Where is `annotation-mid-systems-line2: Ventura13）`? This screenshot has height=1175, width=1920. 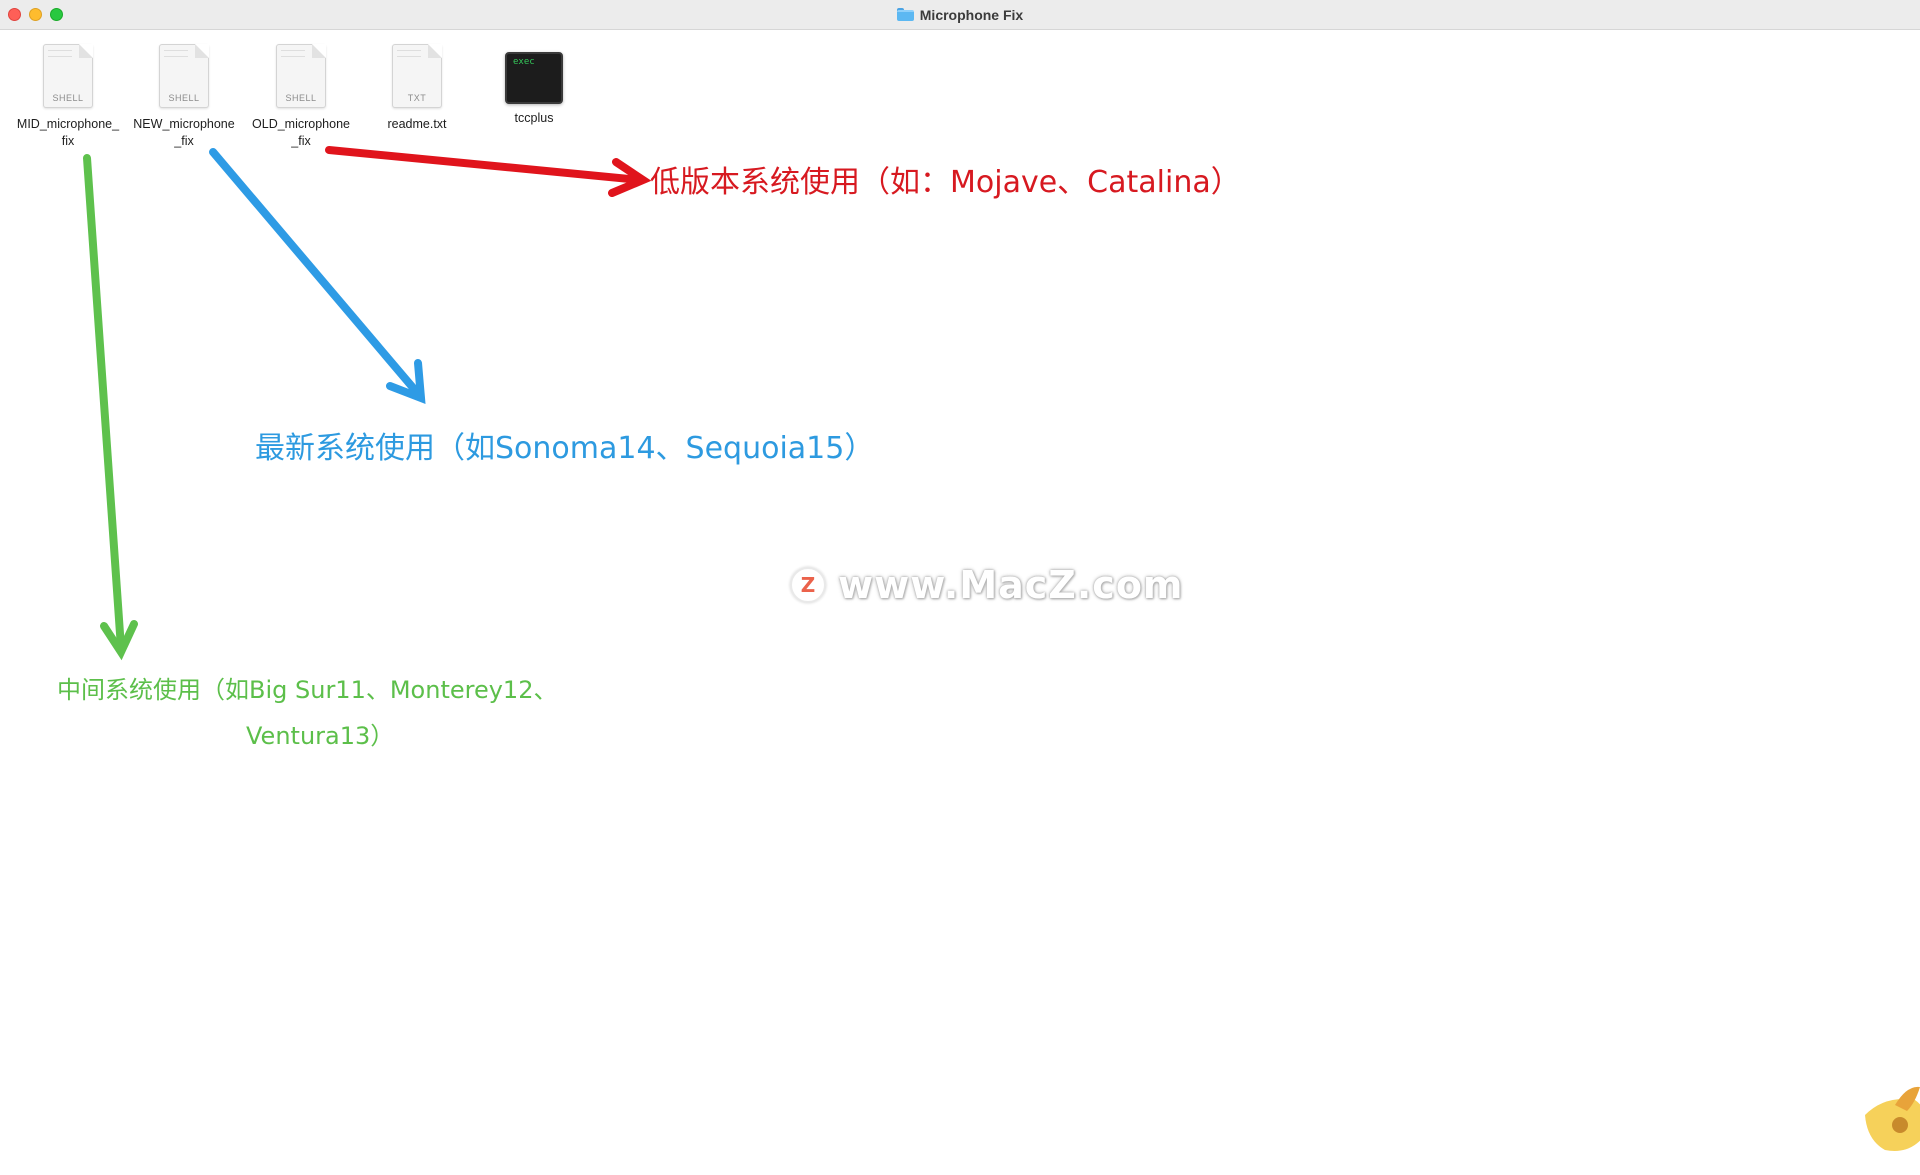 annotation-mid-systems-line2: Ventura13） is located at coordinates (320, 736).